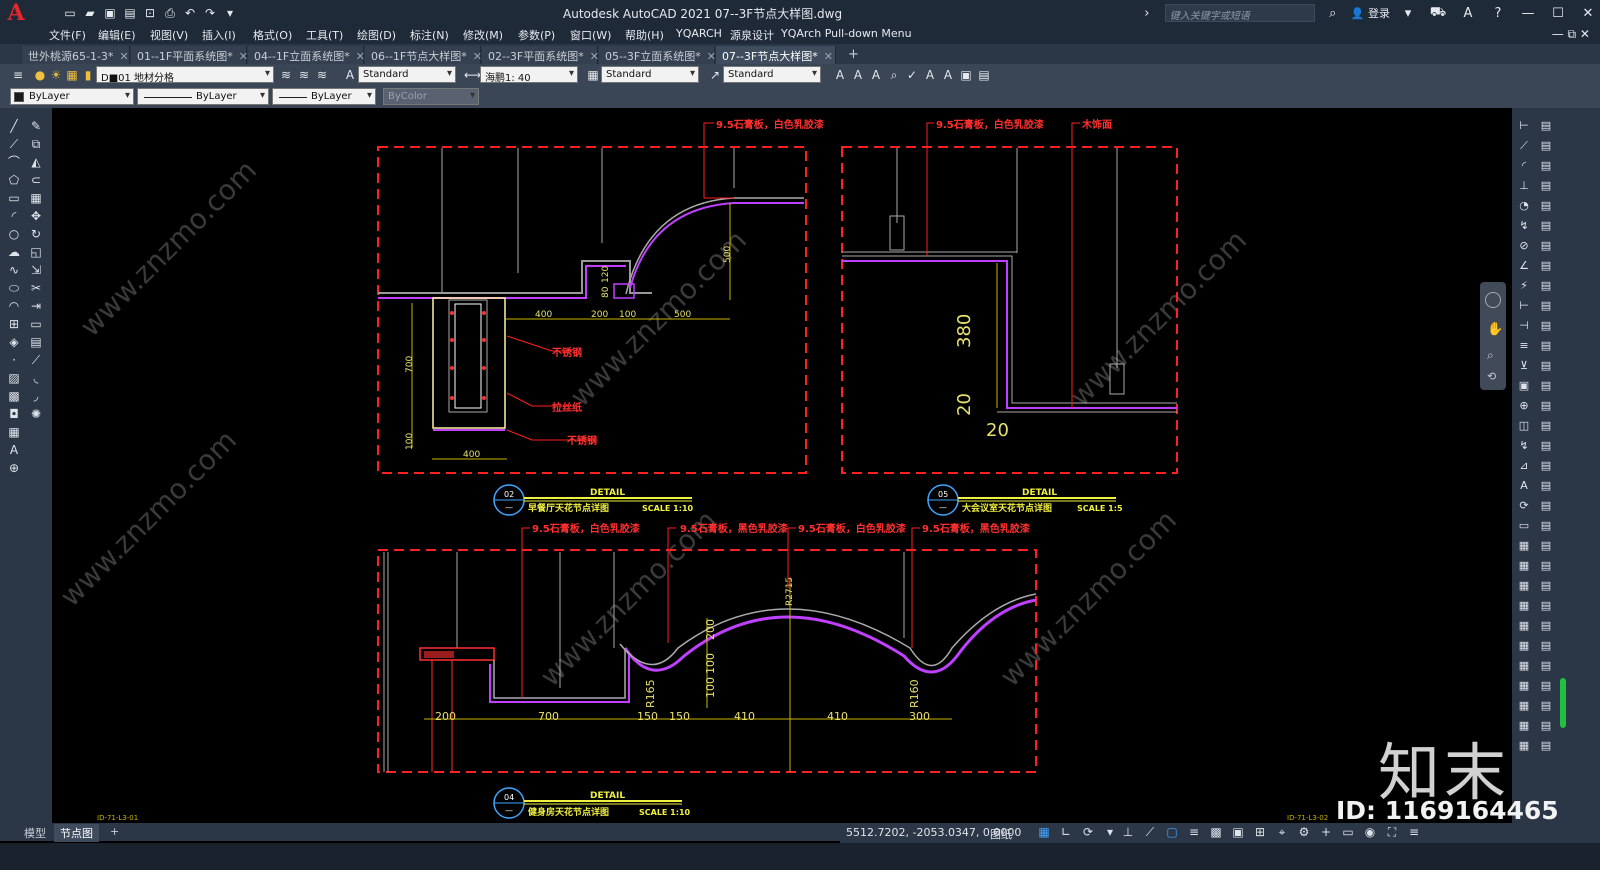 The height and width of the screenshot is (870, 1600). Describe the element at coordinates (1546, 486) in the screenshot. I see `tool-s-icon: ▤` at that location.